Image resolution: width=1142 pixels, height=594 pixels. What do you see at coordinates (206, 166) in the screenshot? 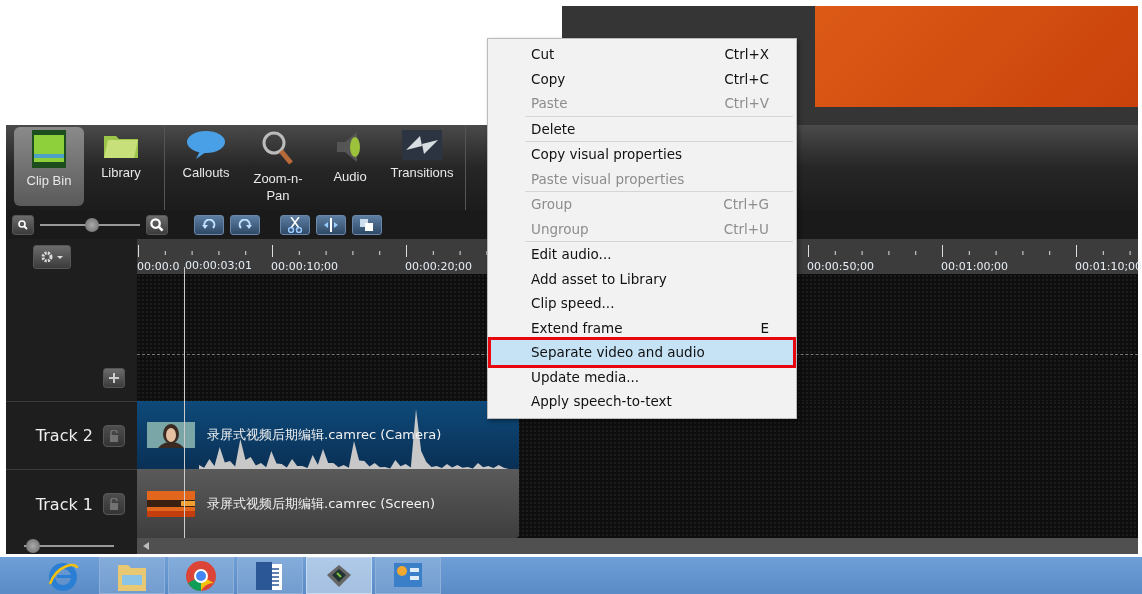
I see `toolbar-tab: Callouts` at bounding box center [206, 166].